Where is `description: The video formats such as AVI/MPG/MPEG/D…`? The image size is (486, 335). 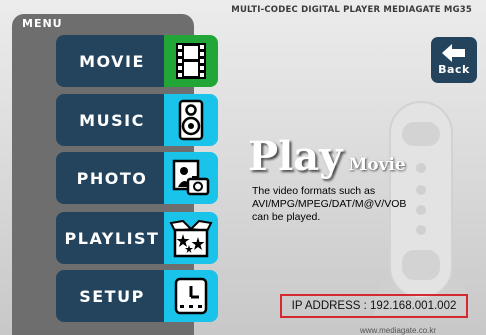
description: The video formats such as AVI/MPG/MPEG/D… is located at coordinates (347, 204).